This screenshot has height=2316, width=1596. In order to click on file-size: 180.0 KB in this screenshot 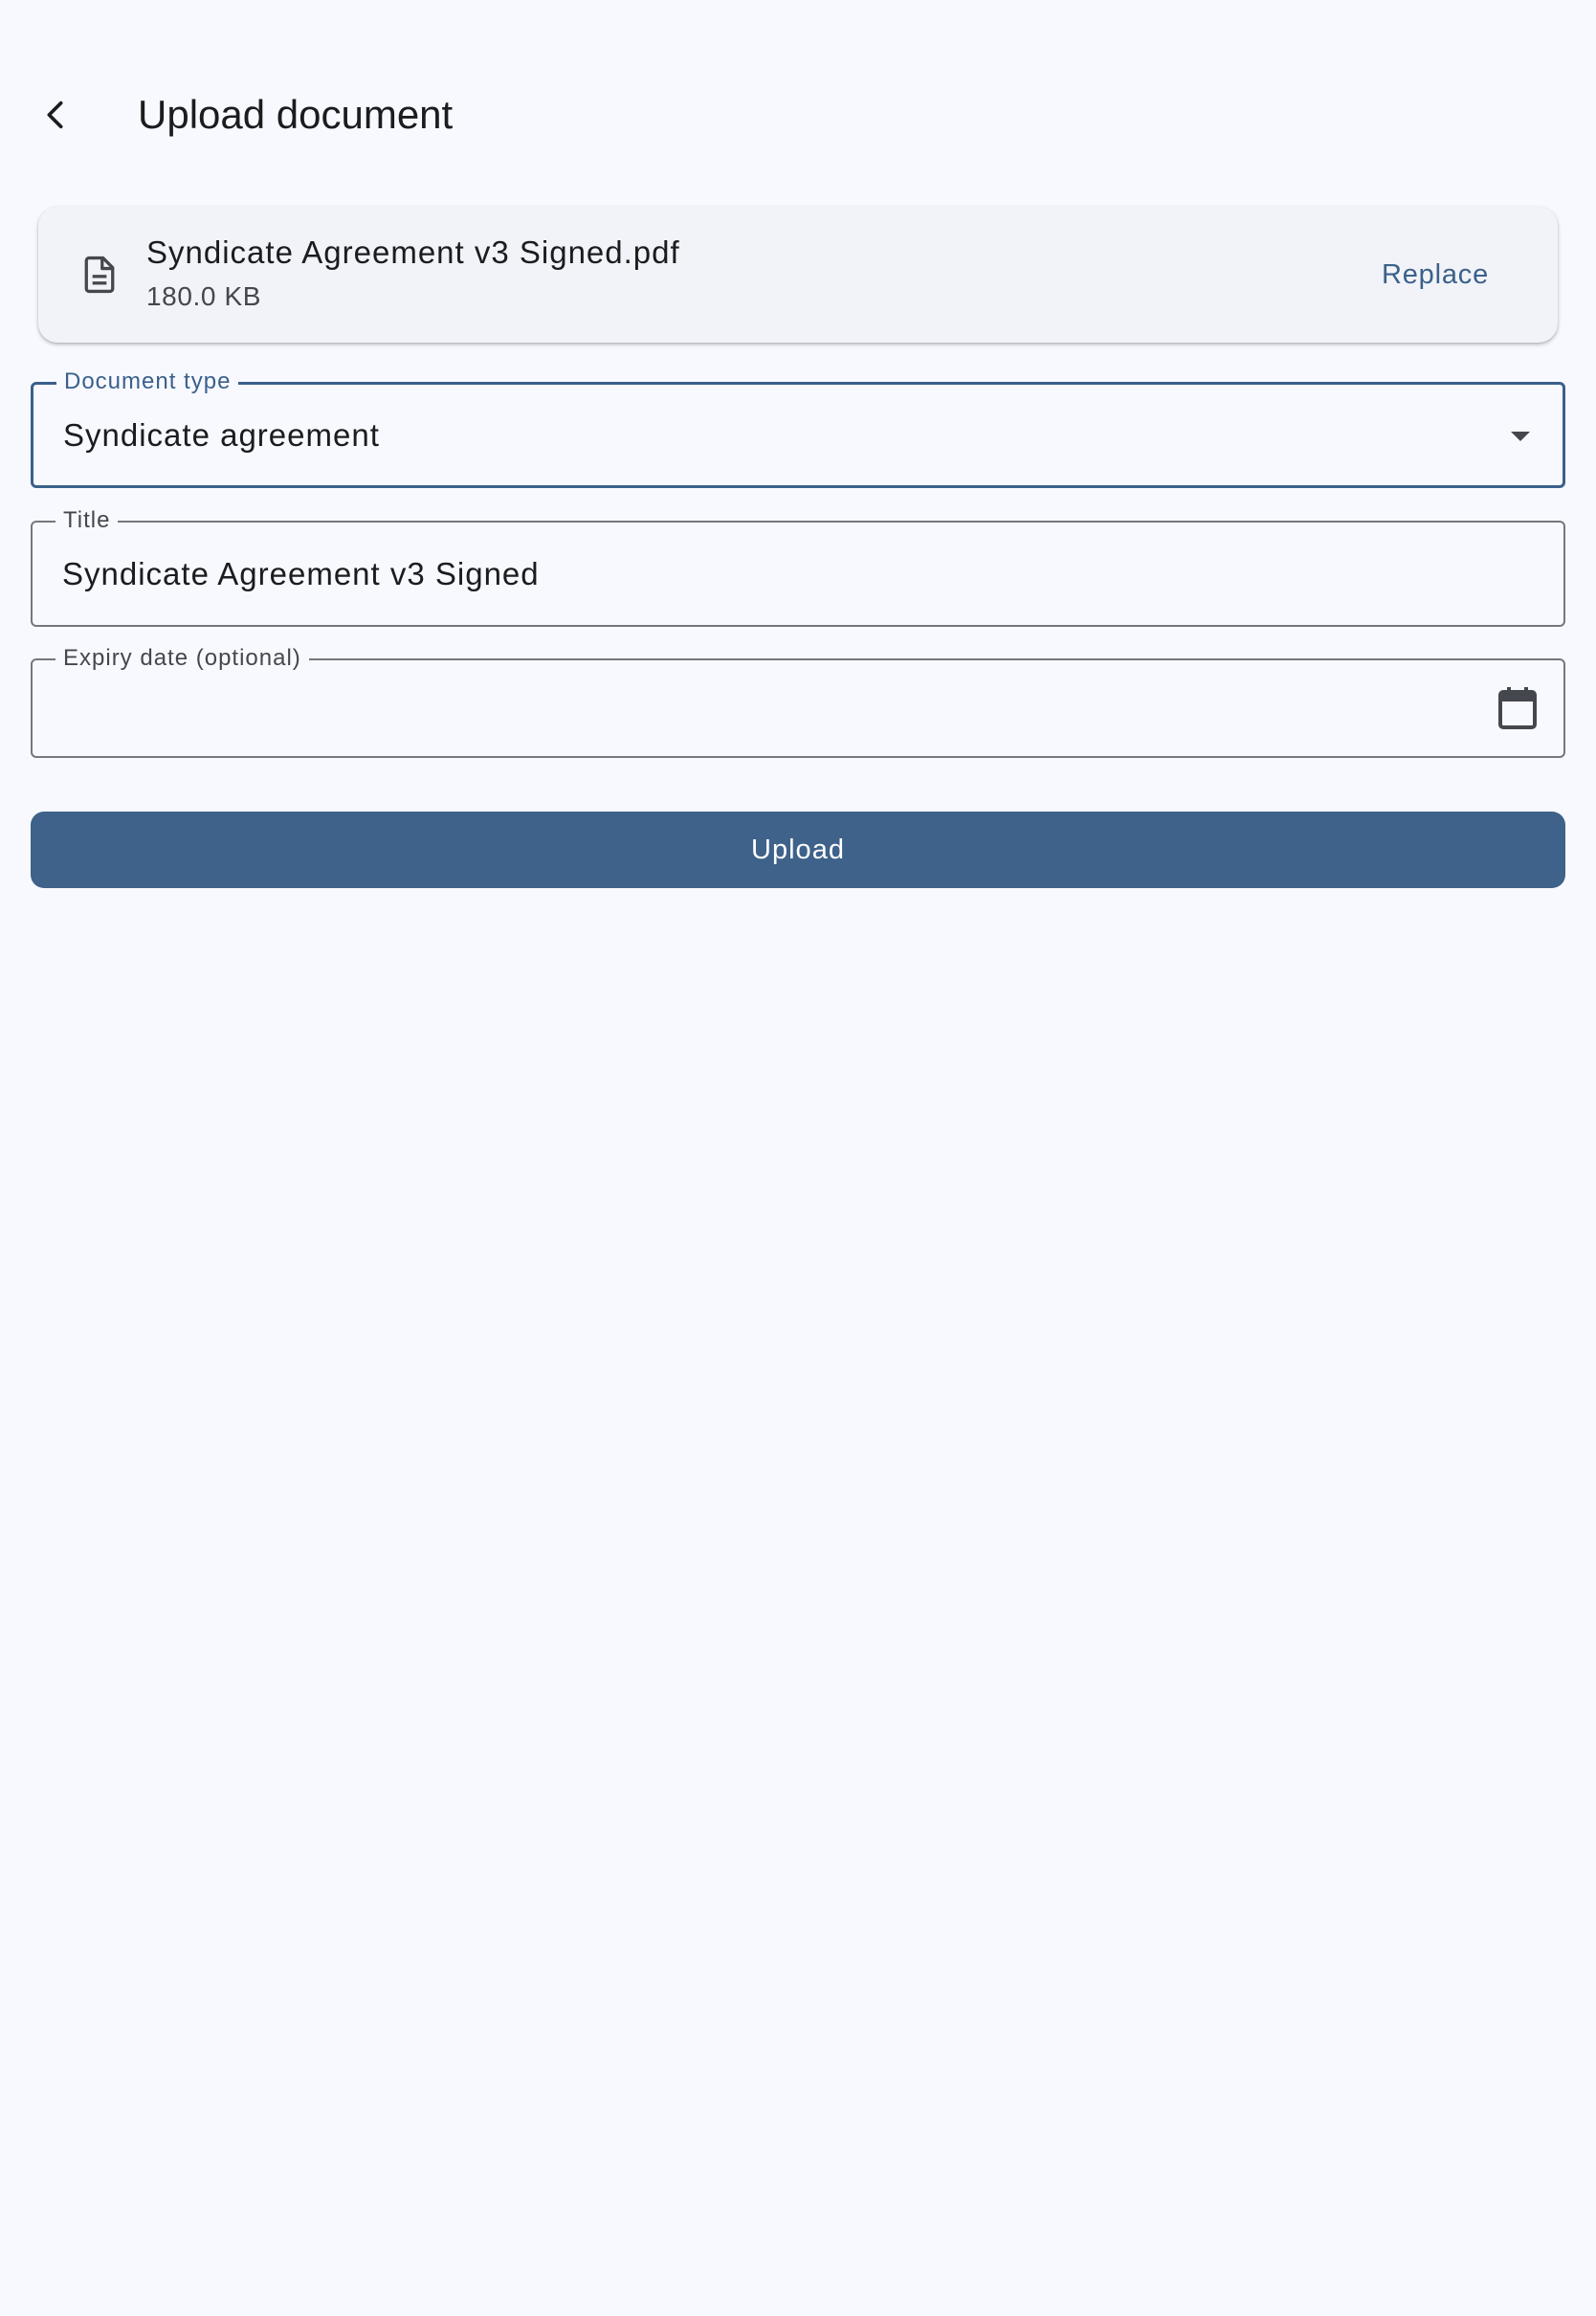, I will do `click(204, 296)`.